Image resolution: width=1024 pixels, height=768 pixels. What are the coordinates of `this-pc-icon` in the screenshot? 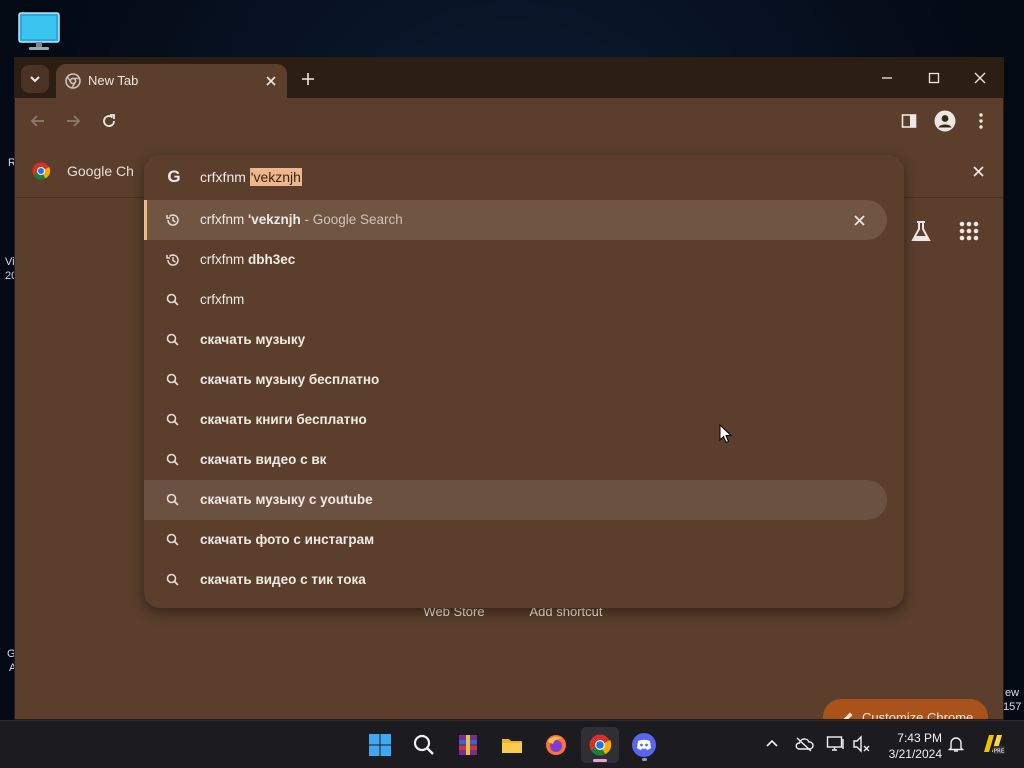 It's located at (39, 32).